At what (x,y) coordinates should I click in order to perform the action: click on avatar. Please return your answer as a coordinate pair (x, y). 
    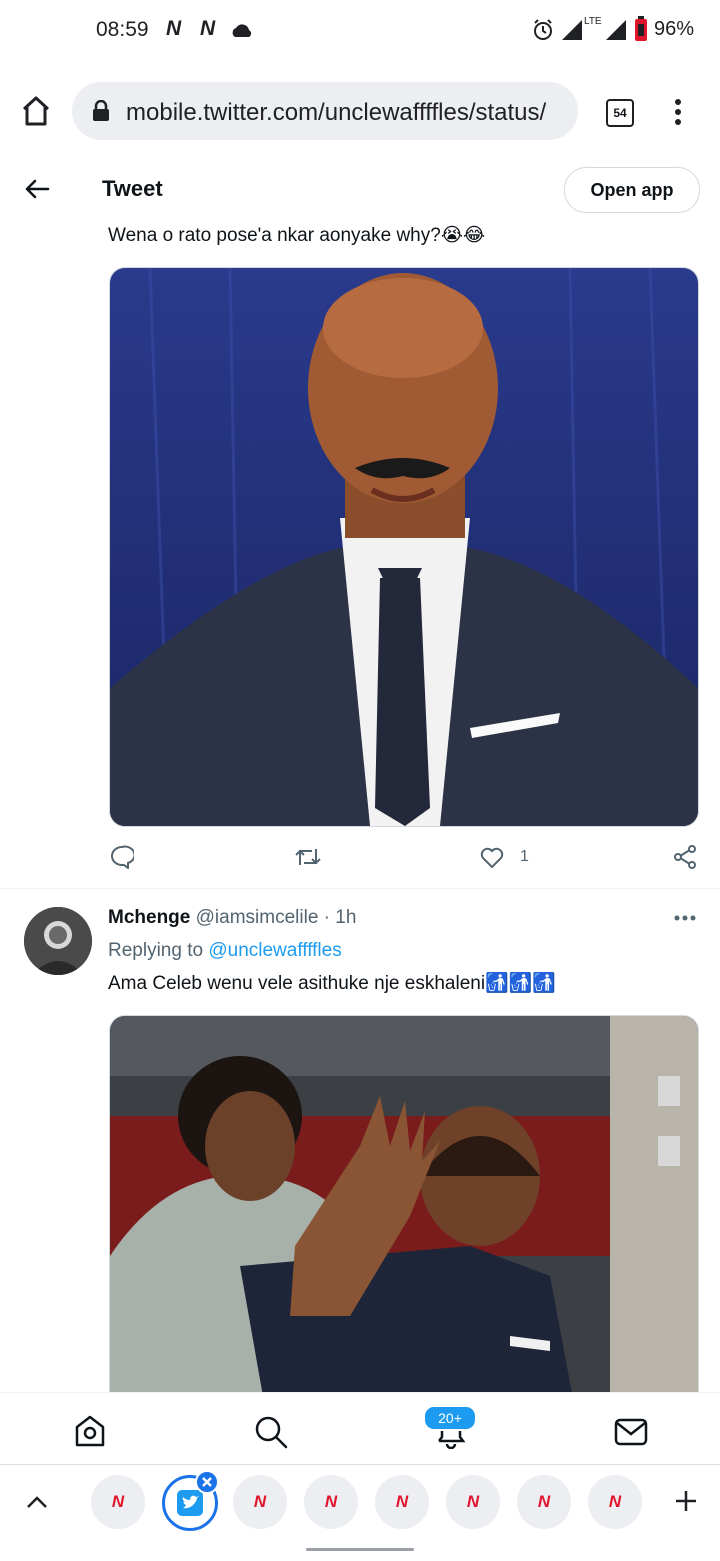
    Looking at the image, I should click on (58, 941).